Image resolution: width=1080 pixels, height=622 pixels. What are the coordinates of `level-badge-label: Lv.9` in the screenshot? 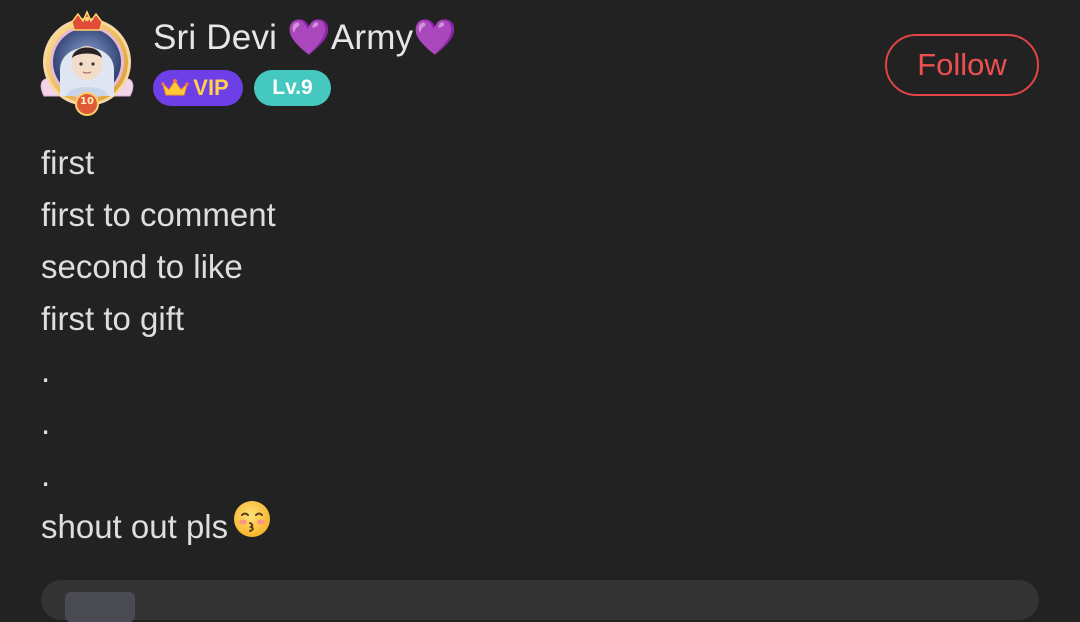 It's located at (292, 87).